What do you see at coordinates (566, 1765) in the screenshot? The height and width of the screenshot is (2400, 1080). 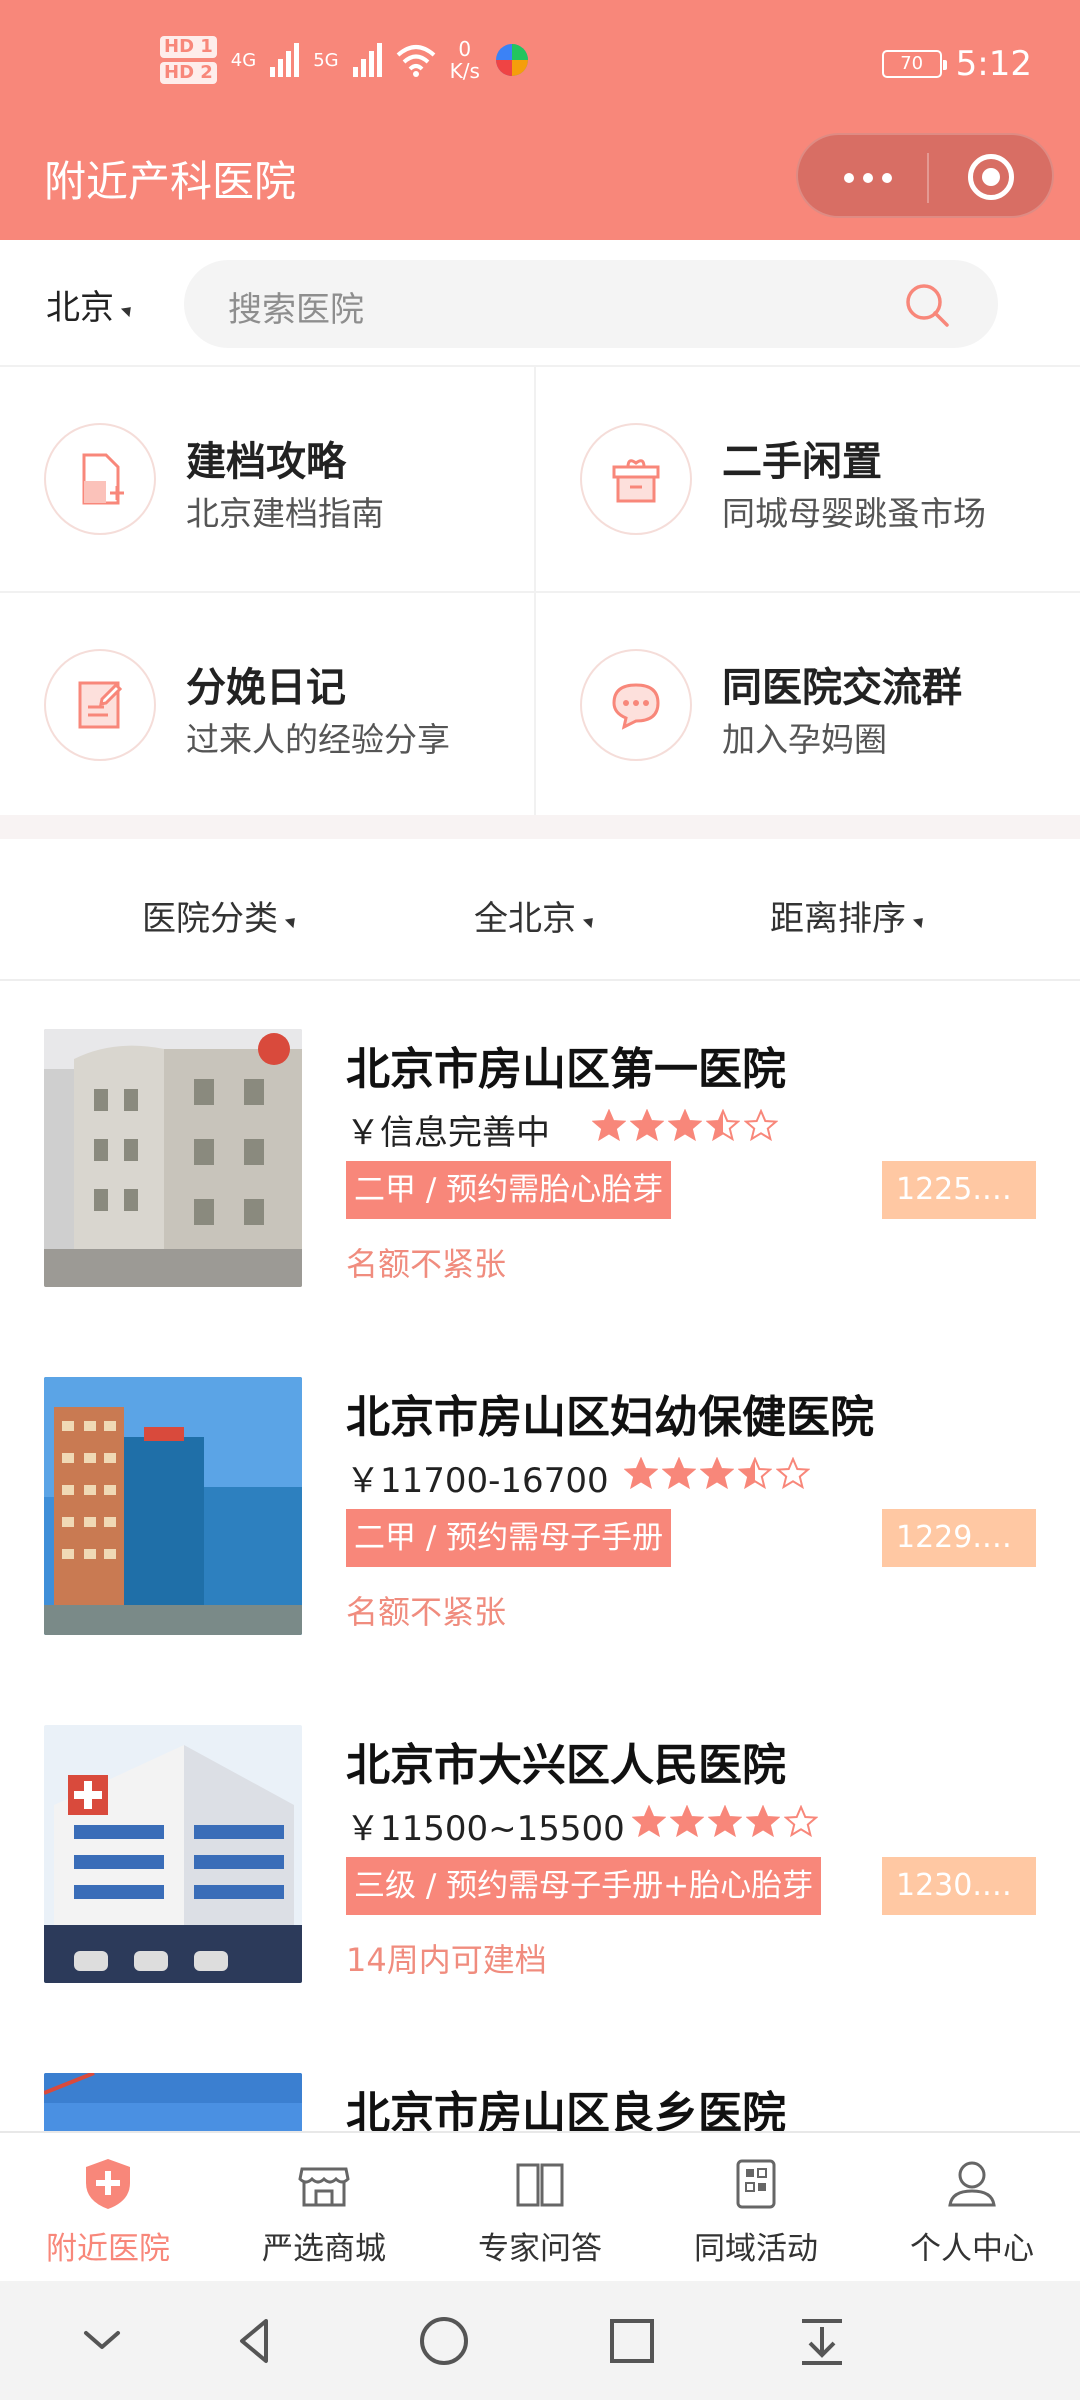 I see `hospital-name: 北京市大兴区人民医院` at bounding box center [566, 1765].